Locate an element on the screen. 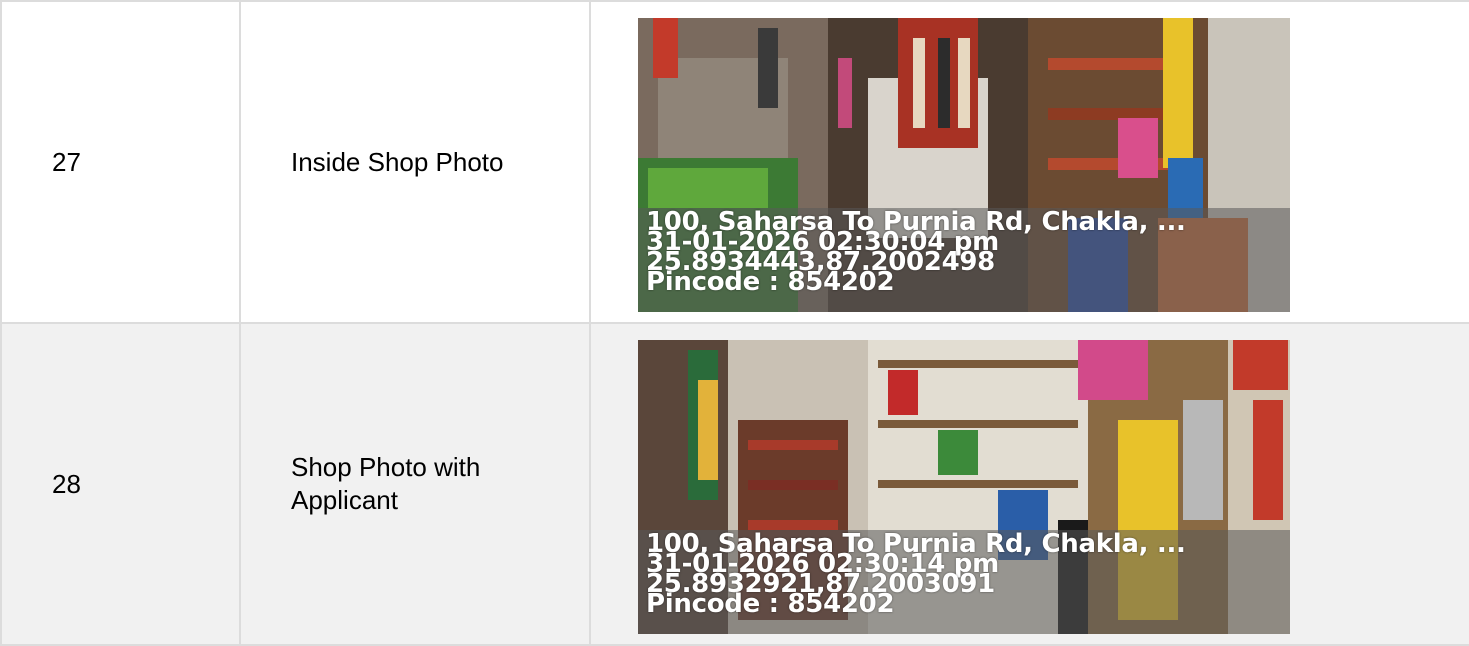 The height and width of the screenshot is (646, 1469). row-number: 27 is located at coordinates (120, 162).